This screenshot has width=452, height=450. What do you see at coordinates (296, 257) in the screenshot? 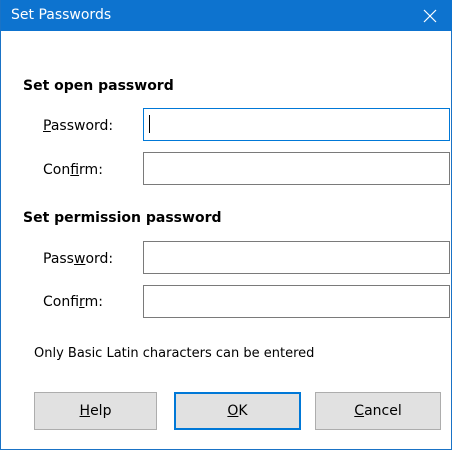
I see `permission-password-input` at bounding box center [296, 257].